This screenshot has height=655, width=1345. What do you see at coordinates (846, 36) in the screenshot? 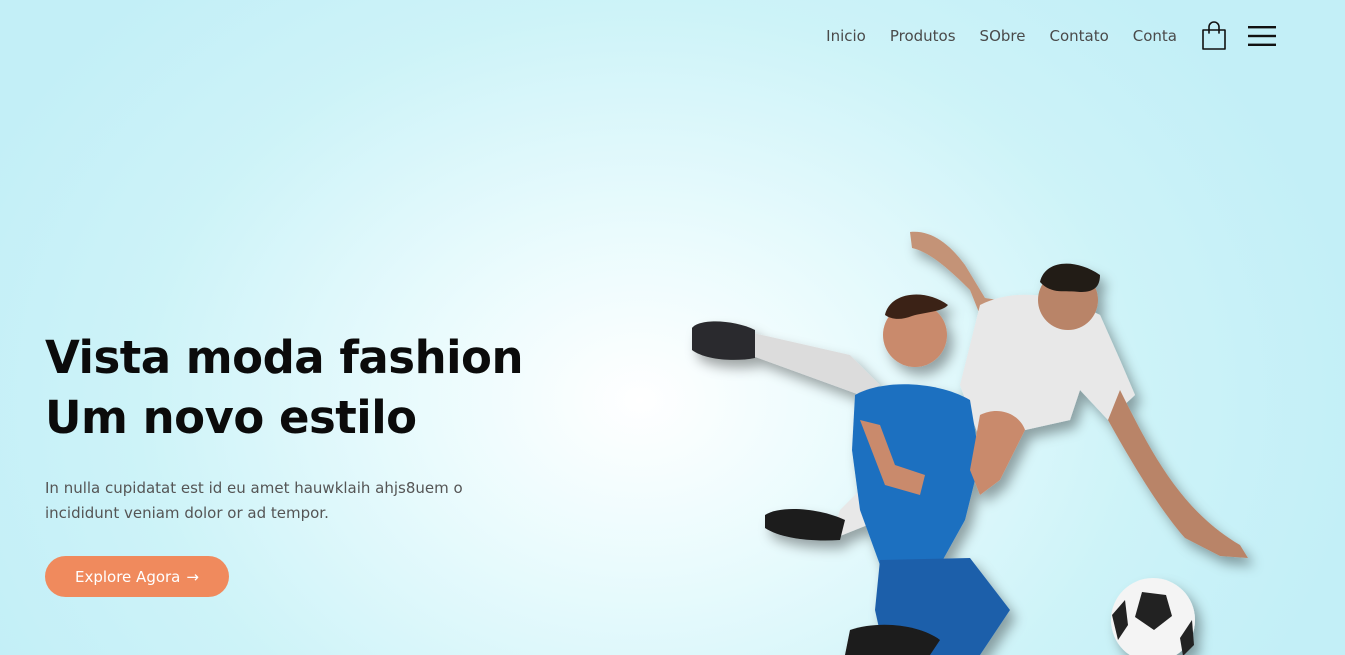
I see `nav-link-inicio: Inicio` at bounding box center [846, 36].